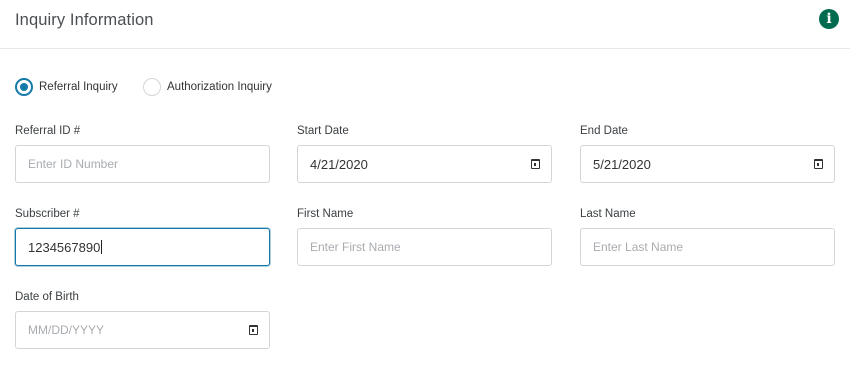 The image size is (850, 365). I want to click on last-name-placeholder: Enter Last Name, so click(638, 247).